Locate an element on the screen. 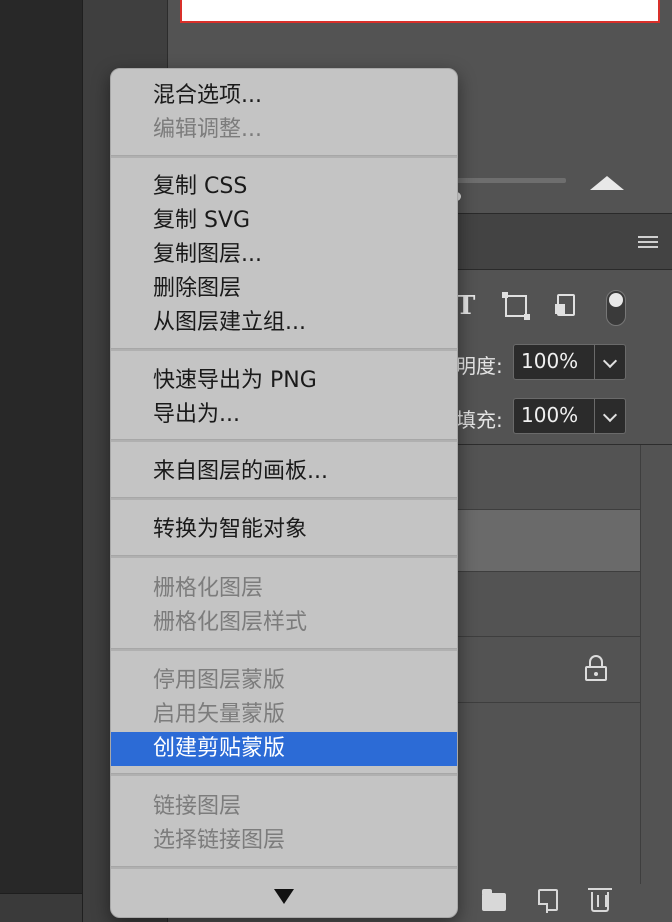 The width and height of the screenshot is (672, 922). new-group-folder-icon is located at coordinates (494, 900).